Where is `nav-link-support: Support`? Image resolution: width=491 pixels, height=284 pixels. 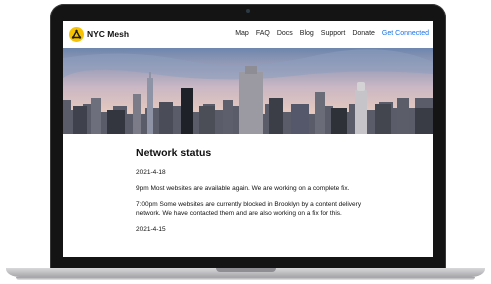 nav-link-support: Support is located at coordinates (333, 33).